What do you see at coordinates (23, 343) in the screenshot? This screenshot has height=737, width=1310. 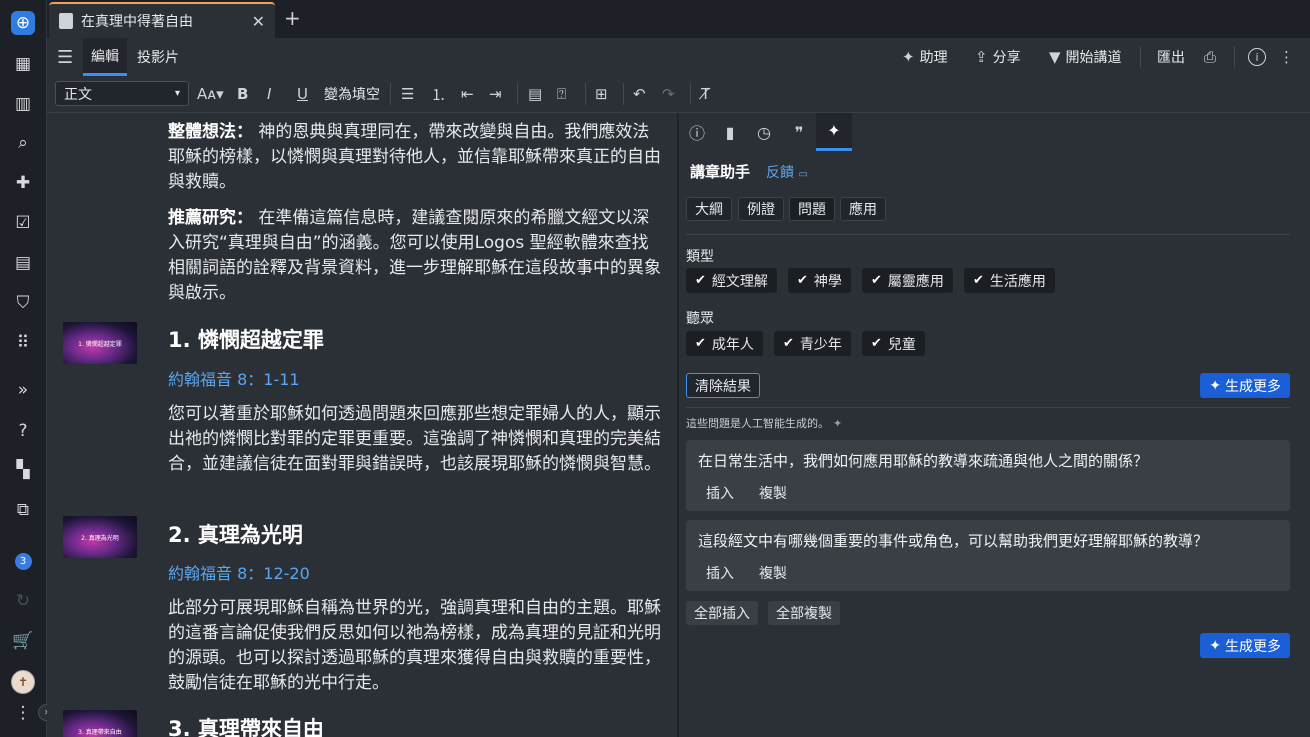 I see `apps-grid-icon: ⠿` at bounding box center [23, 343].